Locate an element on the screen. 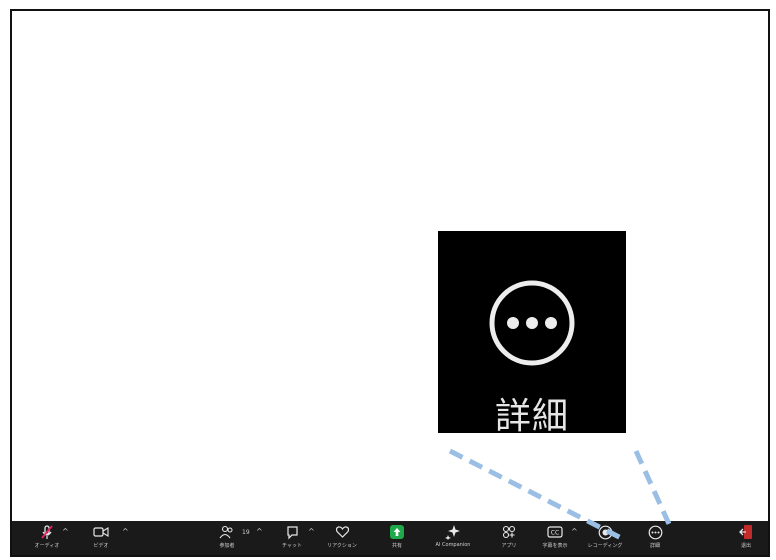  video-button: ビデオ is located at coordinates (101, 536).